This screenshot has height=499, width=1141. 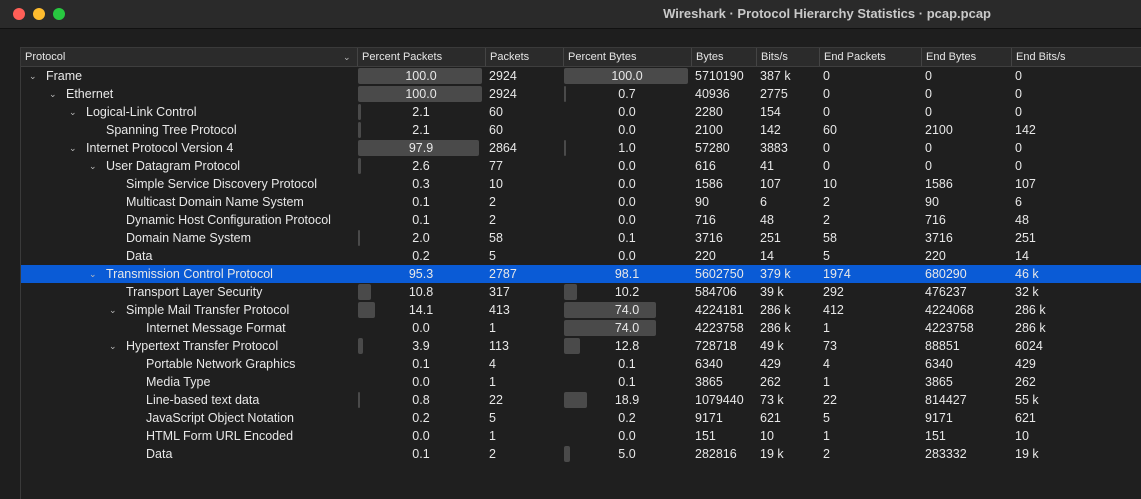 I want to click on protocol-name: Transmission Control Protocol, so click(x=189, y=274).